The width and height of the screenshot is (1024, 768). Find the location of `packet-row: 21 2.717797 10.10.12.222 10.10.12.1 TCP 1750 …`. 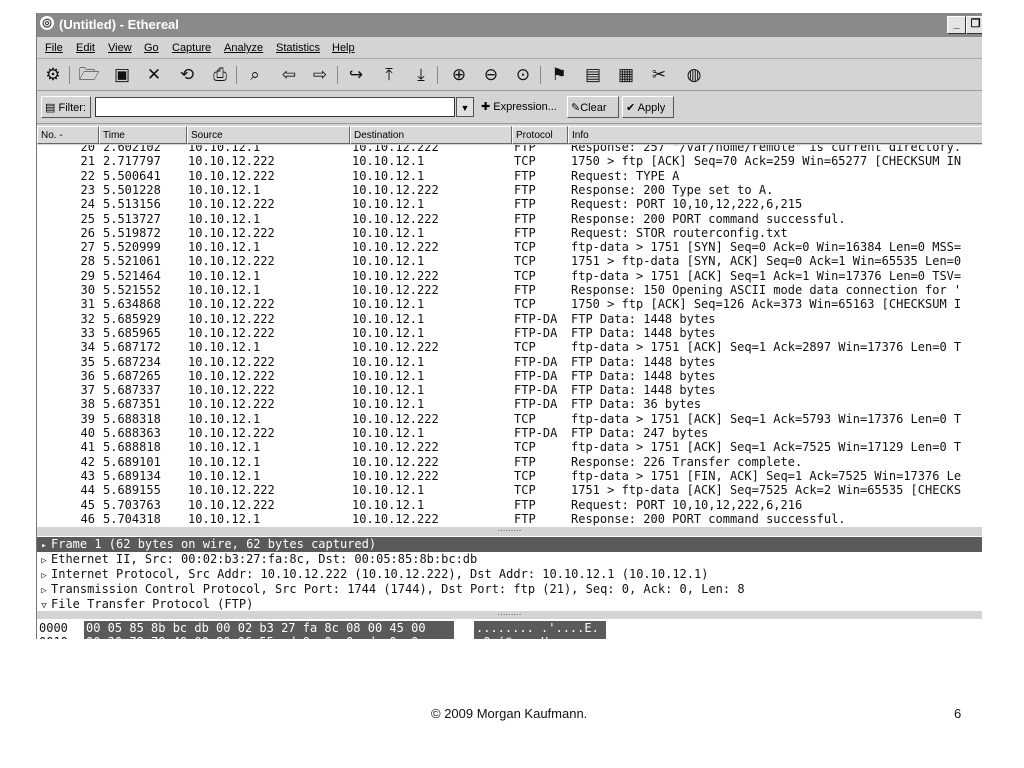

packet-row: 21 2.717797 10.10.12.222 10.10.12.1 TCP 1750 … is located at coordinates (509, 161).